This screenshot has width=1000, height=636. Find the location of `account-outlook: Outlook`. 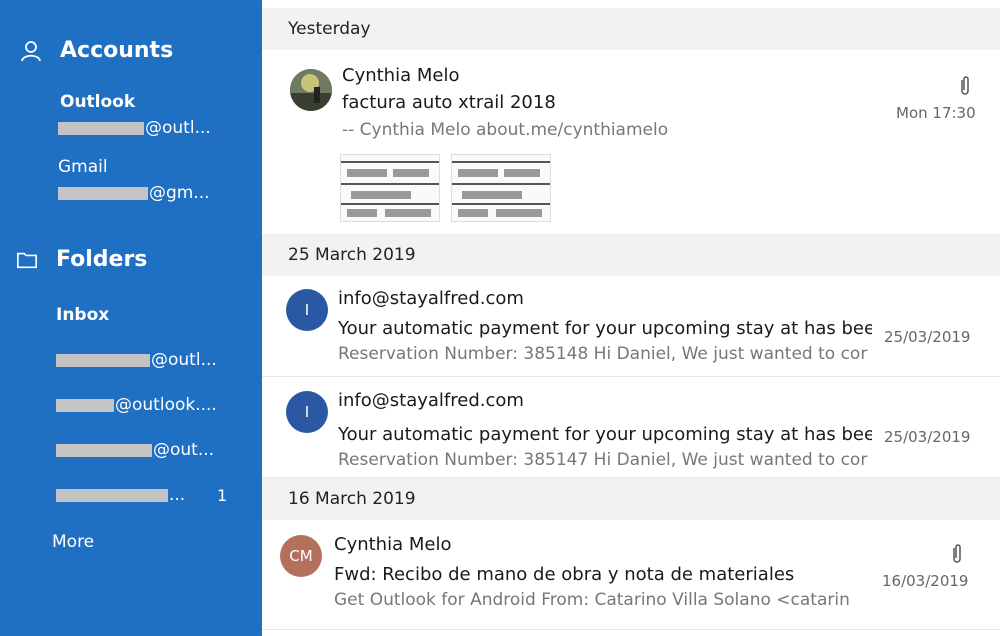

account-outlook: Outlook is located at coordinates (97, 102).